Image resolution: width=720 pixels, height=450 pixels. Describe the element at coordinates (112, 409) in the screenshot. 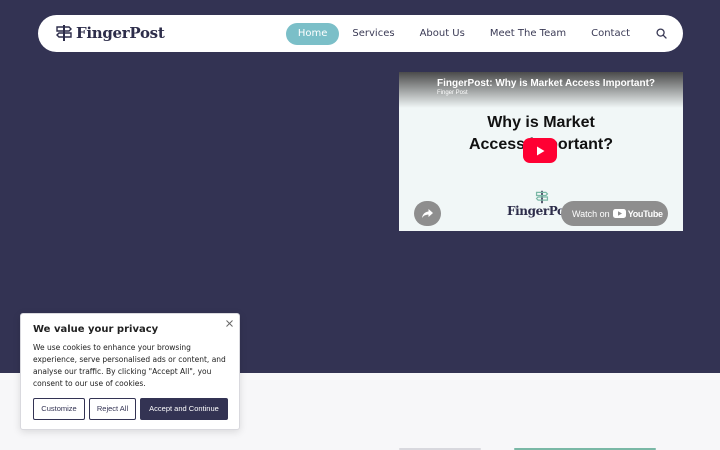

I see `reject-all-button: Reject All` at that location.